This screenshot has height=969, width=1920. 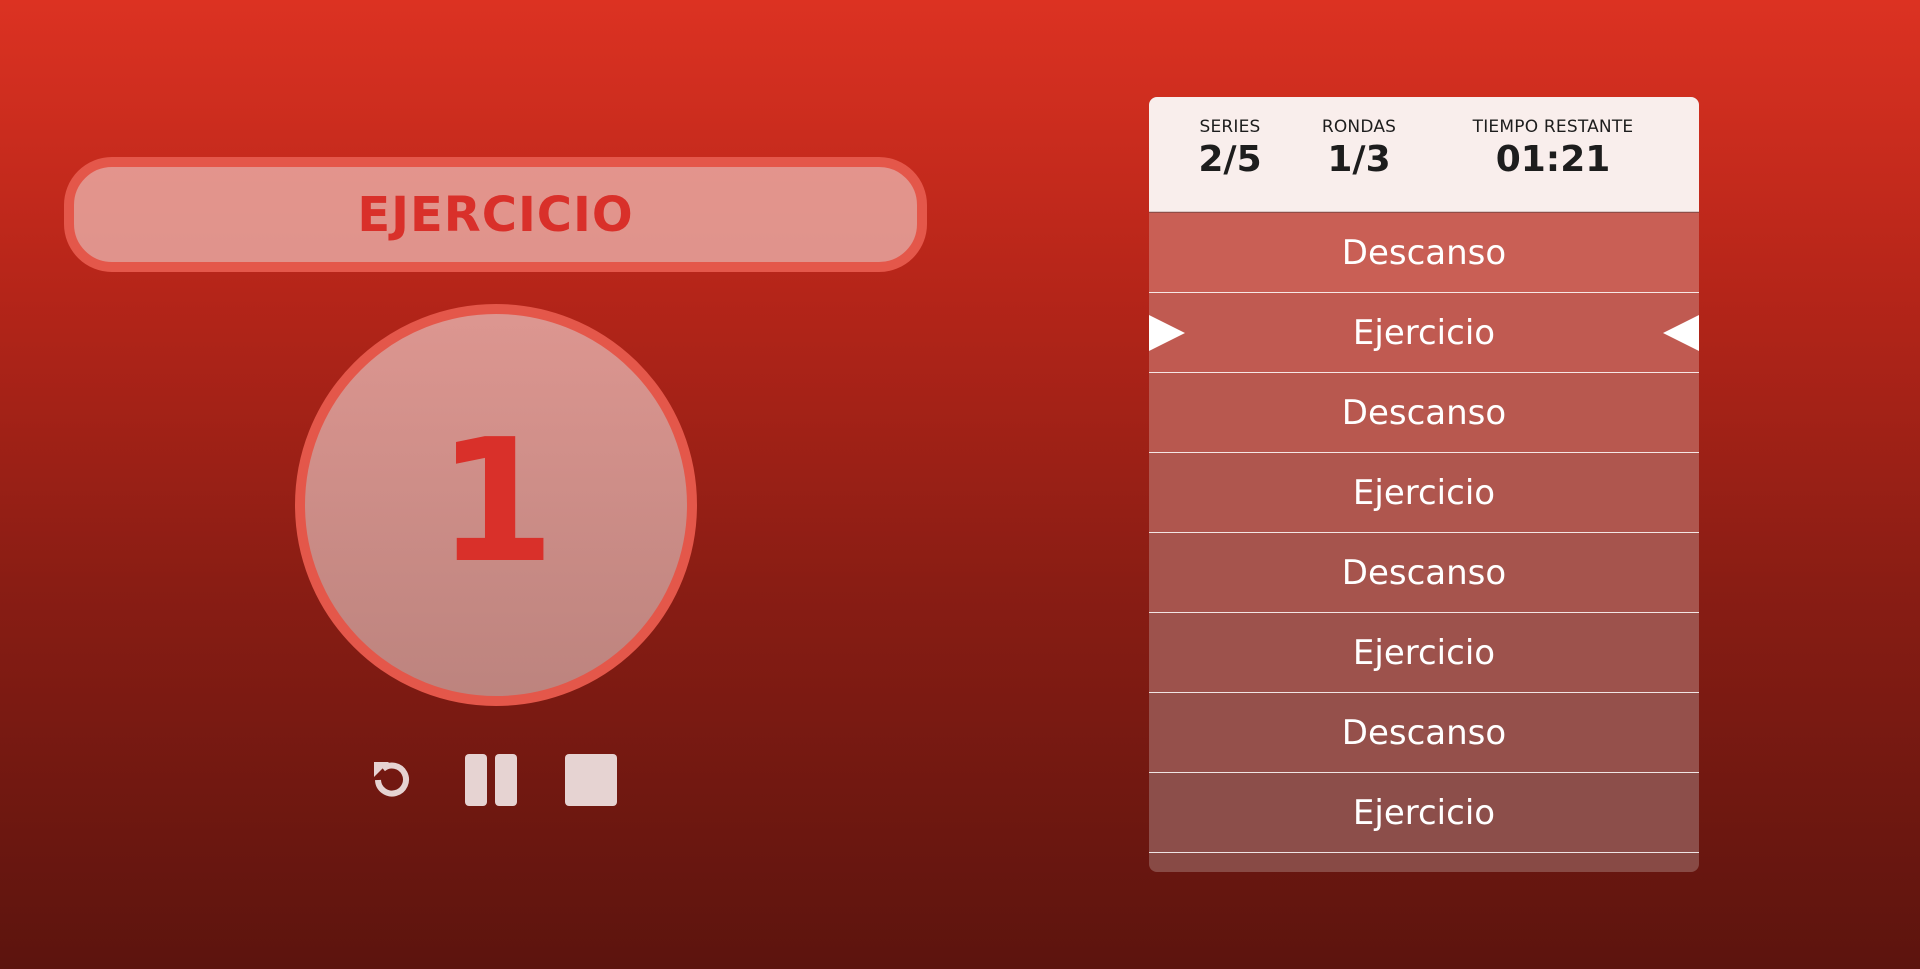 I want to click on rounds-stat: RONDAS 1/3, so click(x=1359, y=148).